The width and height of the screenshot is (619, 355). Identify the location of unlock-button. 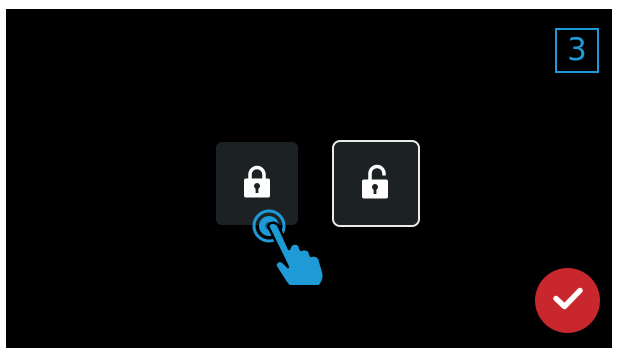
(376, 183).